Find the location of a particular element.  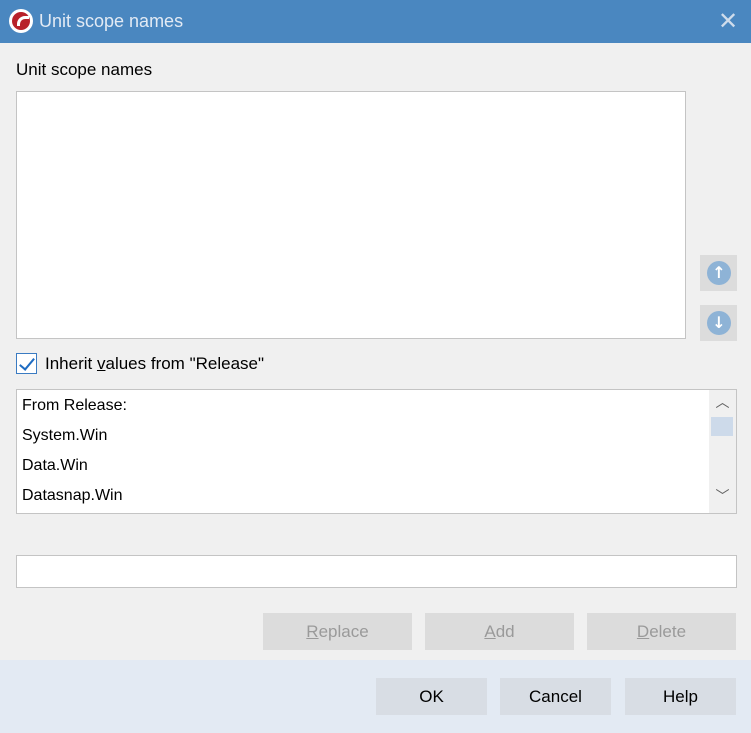

dialog-footer: OK Cancel Help is located at coordinates (375, 696).